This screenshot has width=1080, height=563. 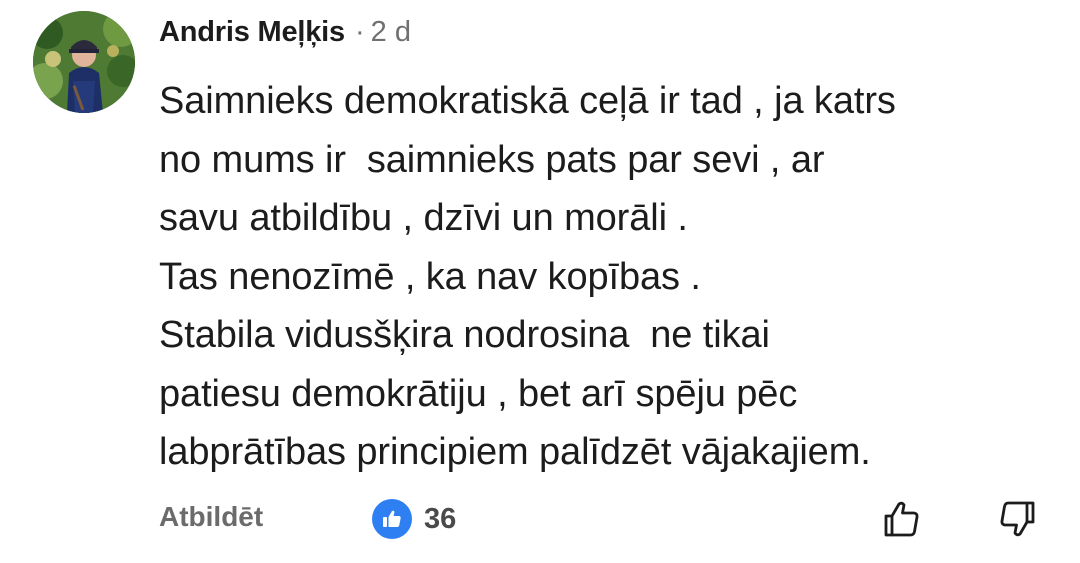 What do you see at coordinates (430, 276) in the screenshot?
I see `comment-line: Tas nenozīmē , ka nav kopības .` at bounding box center [430, 276].